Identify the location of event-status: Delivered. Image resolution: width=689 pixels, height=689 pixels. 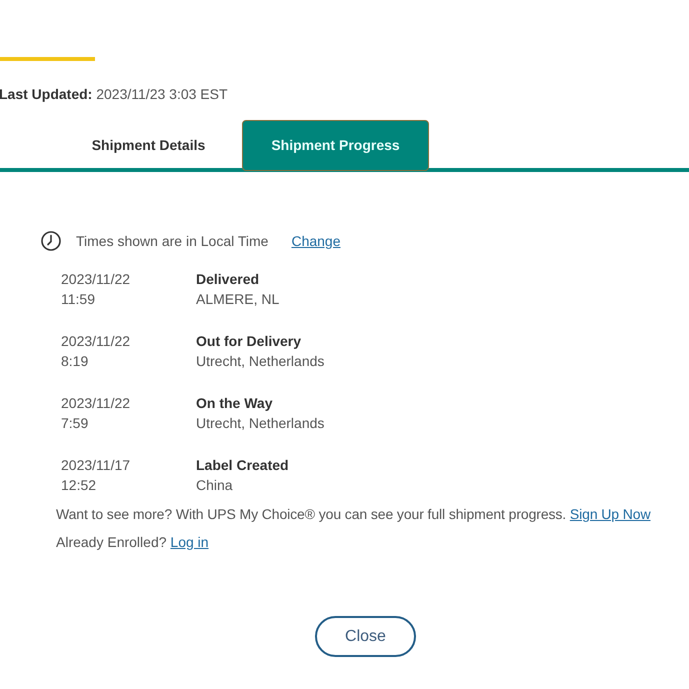
(228, 279).